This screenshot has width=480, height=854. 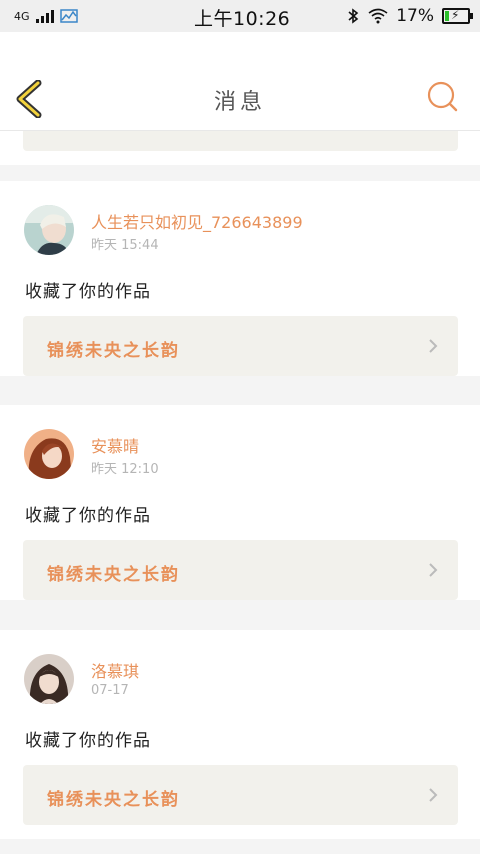 I want to click on username: 安慕晴, so click(x=115, y=445).